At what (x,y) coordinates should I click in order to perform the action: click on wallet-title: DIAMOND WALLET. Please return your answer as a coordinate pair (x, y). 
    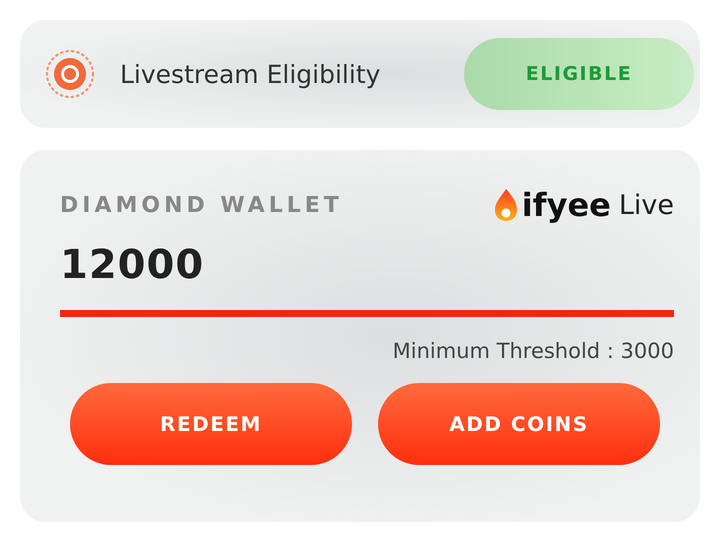
    Looking at the image, I should click on (201, 205).